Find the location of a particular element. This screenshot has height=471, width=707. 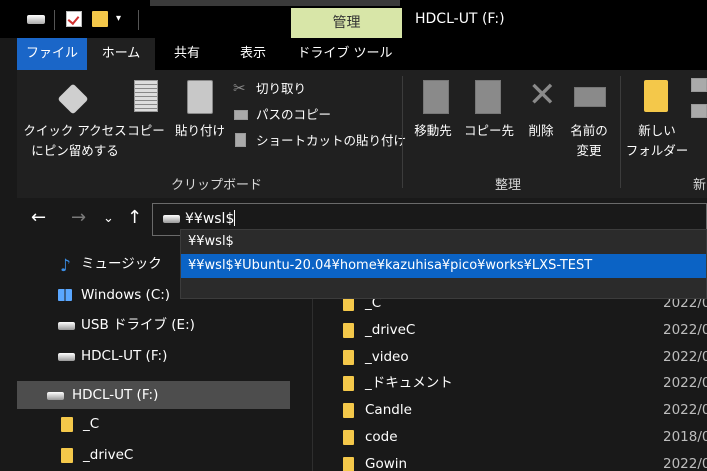

nav-item-label: ミュージック is located at coordinates (121, 264).